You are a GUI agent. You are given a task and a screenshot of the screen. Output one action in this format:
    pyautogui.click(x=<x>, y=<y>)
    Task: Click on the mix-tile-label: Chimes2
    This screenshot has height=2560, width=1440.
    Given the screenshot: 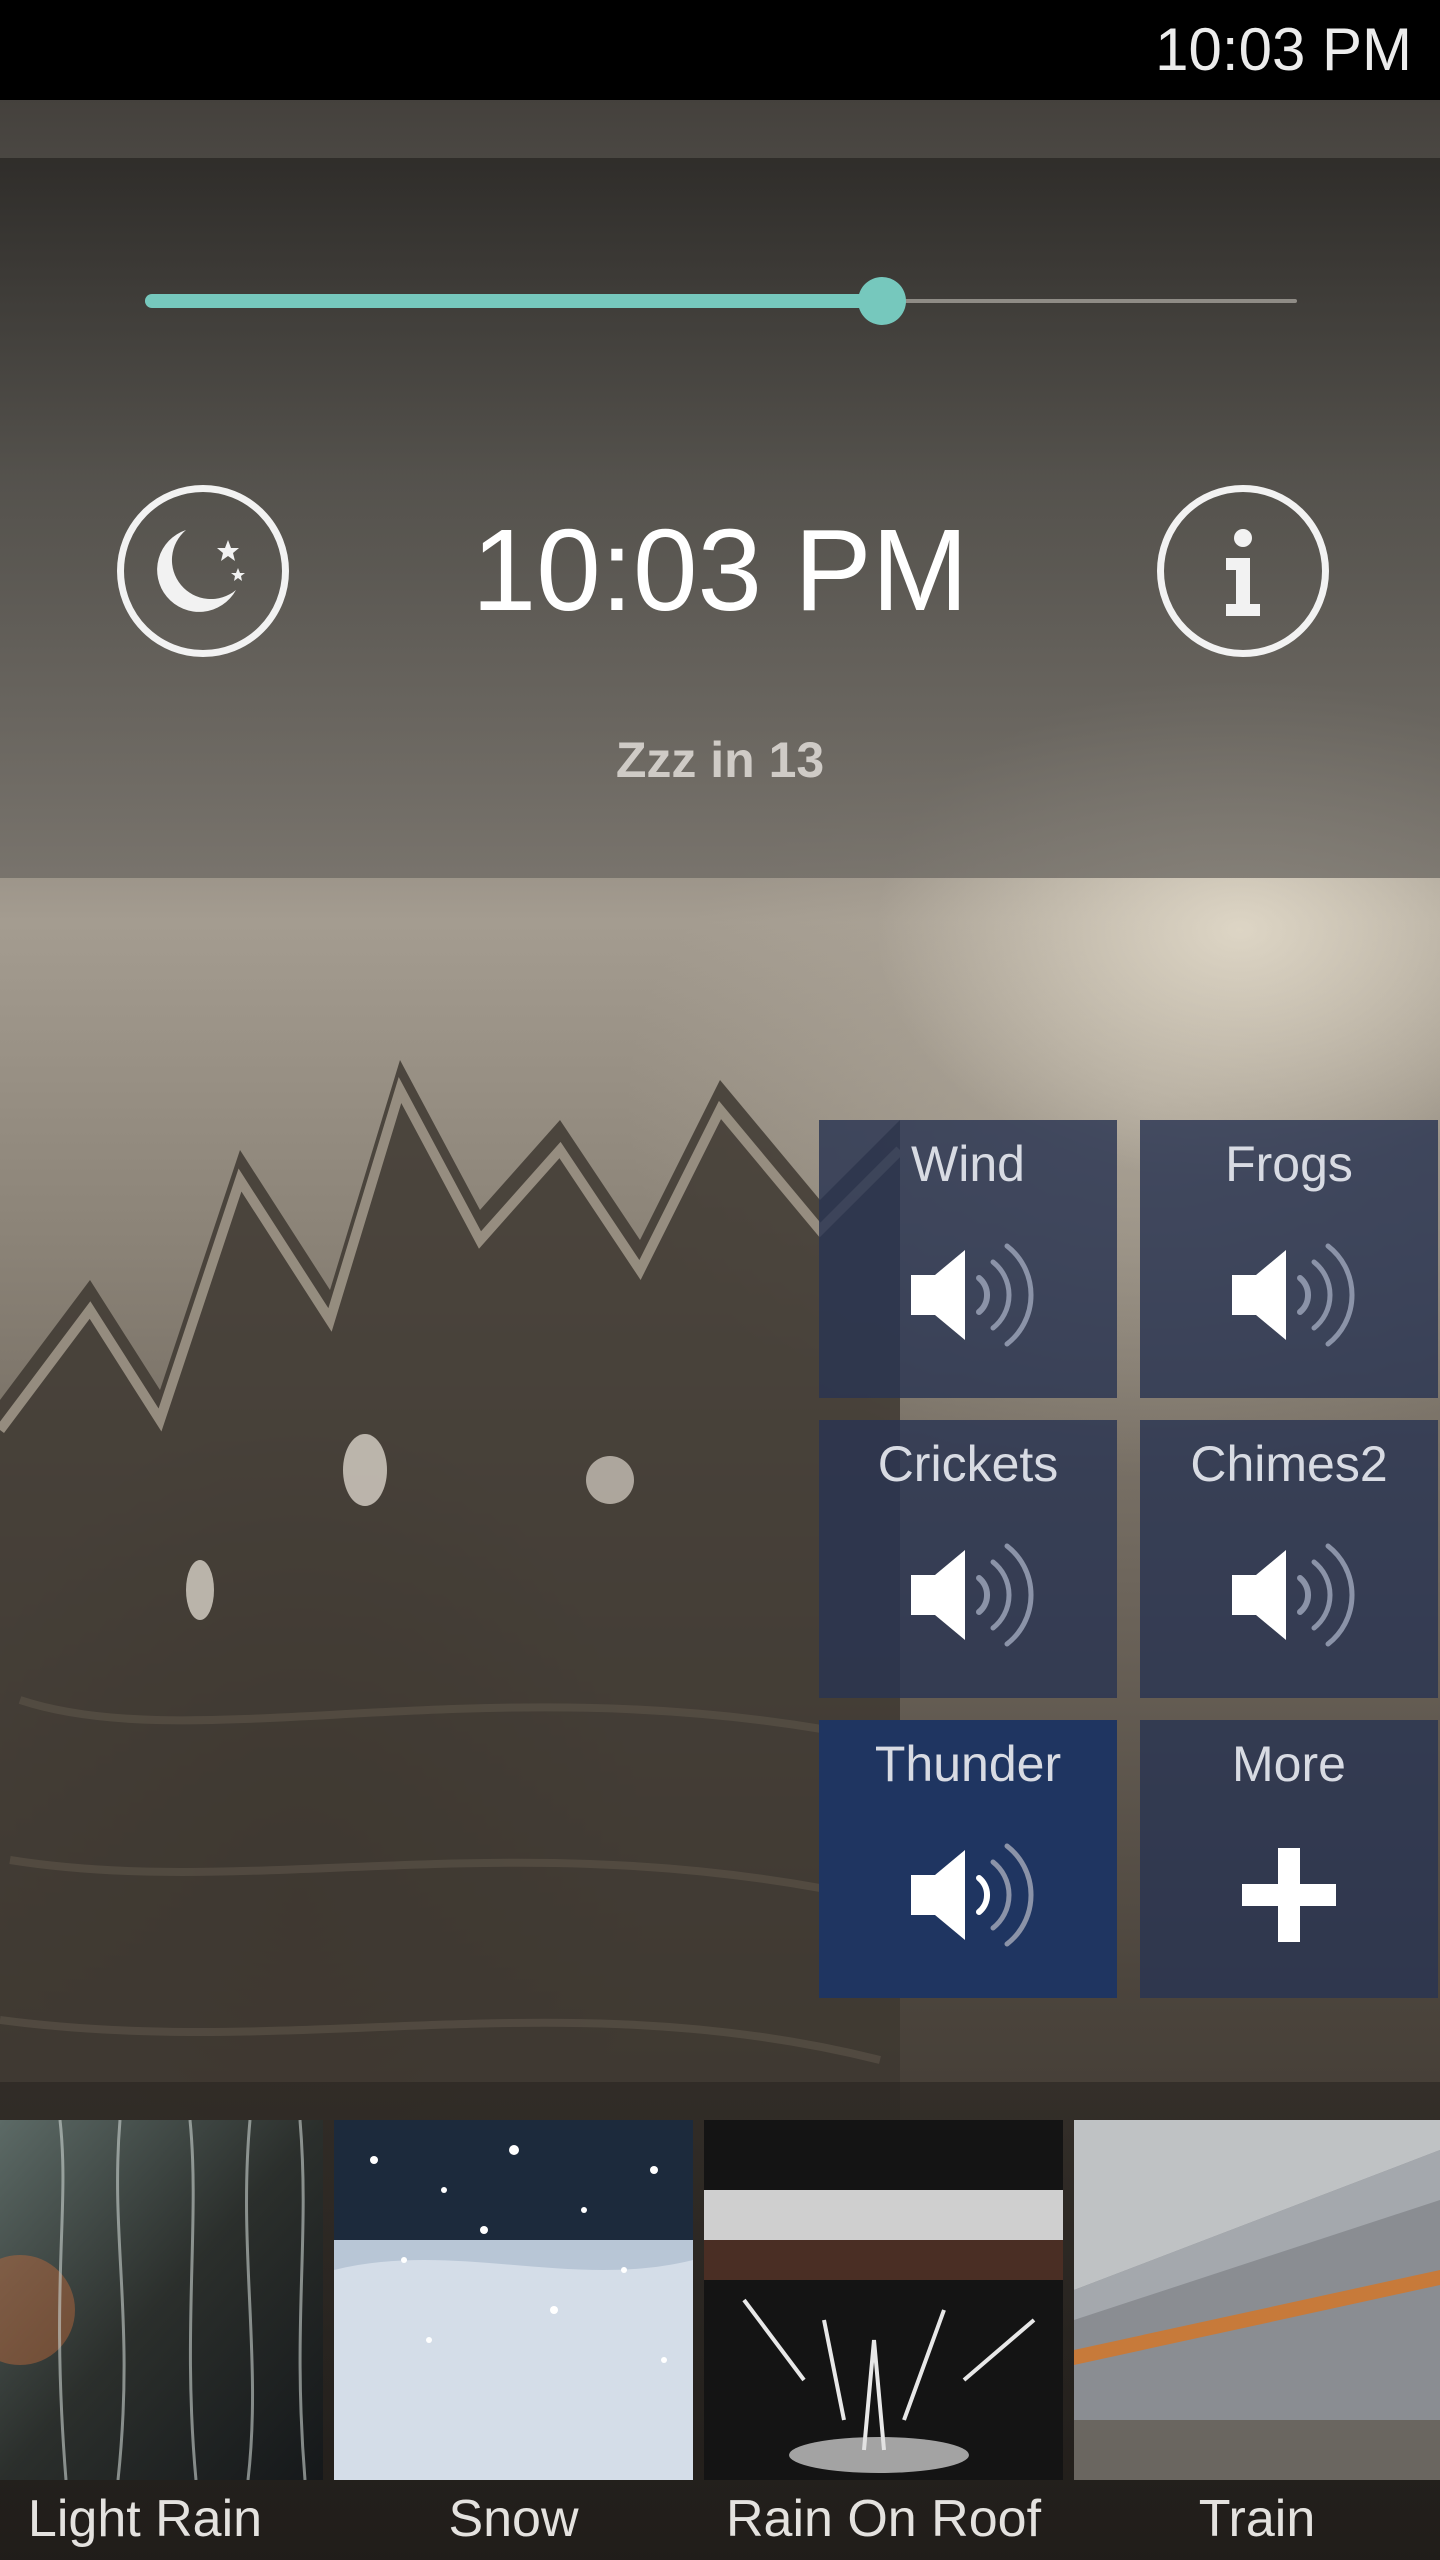 What is the action you would take?
    pyautogui.click(x=1289, y=1464)
    